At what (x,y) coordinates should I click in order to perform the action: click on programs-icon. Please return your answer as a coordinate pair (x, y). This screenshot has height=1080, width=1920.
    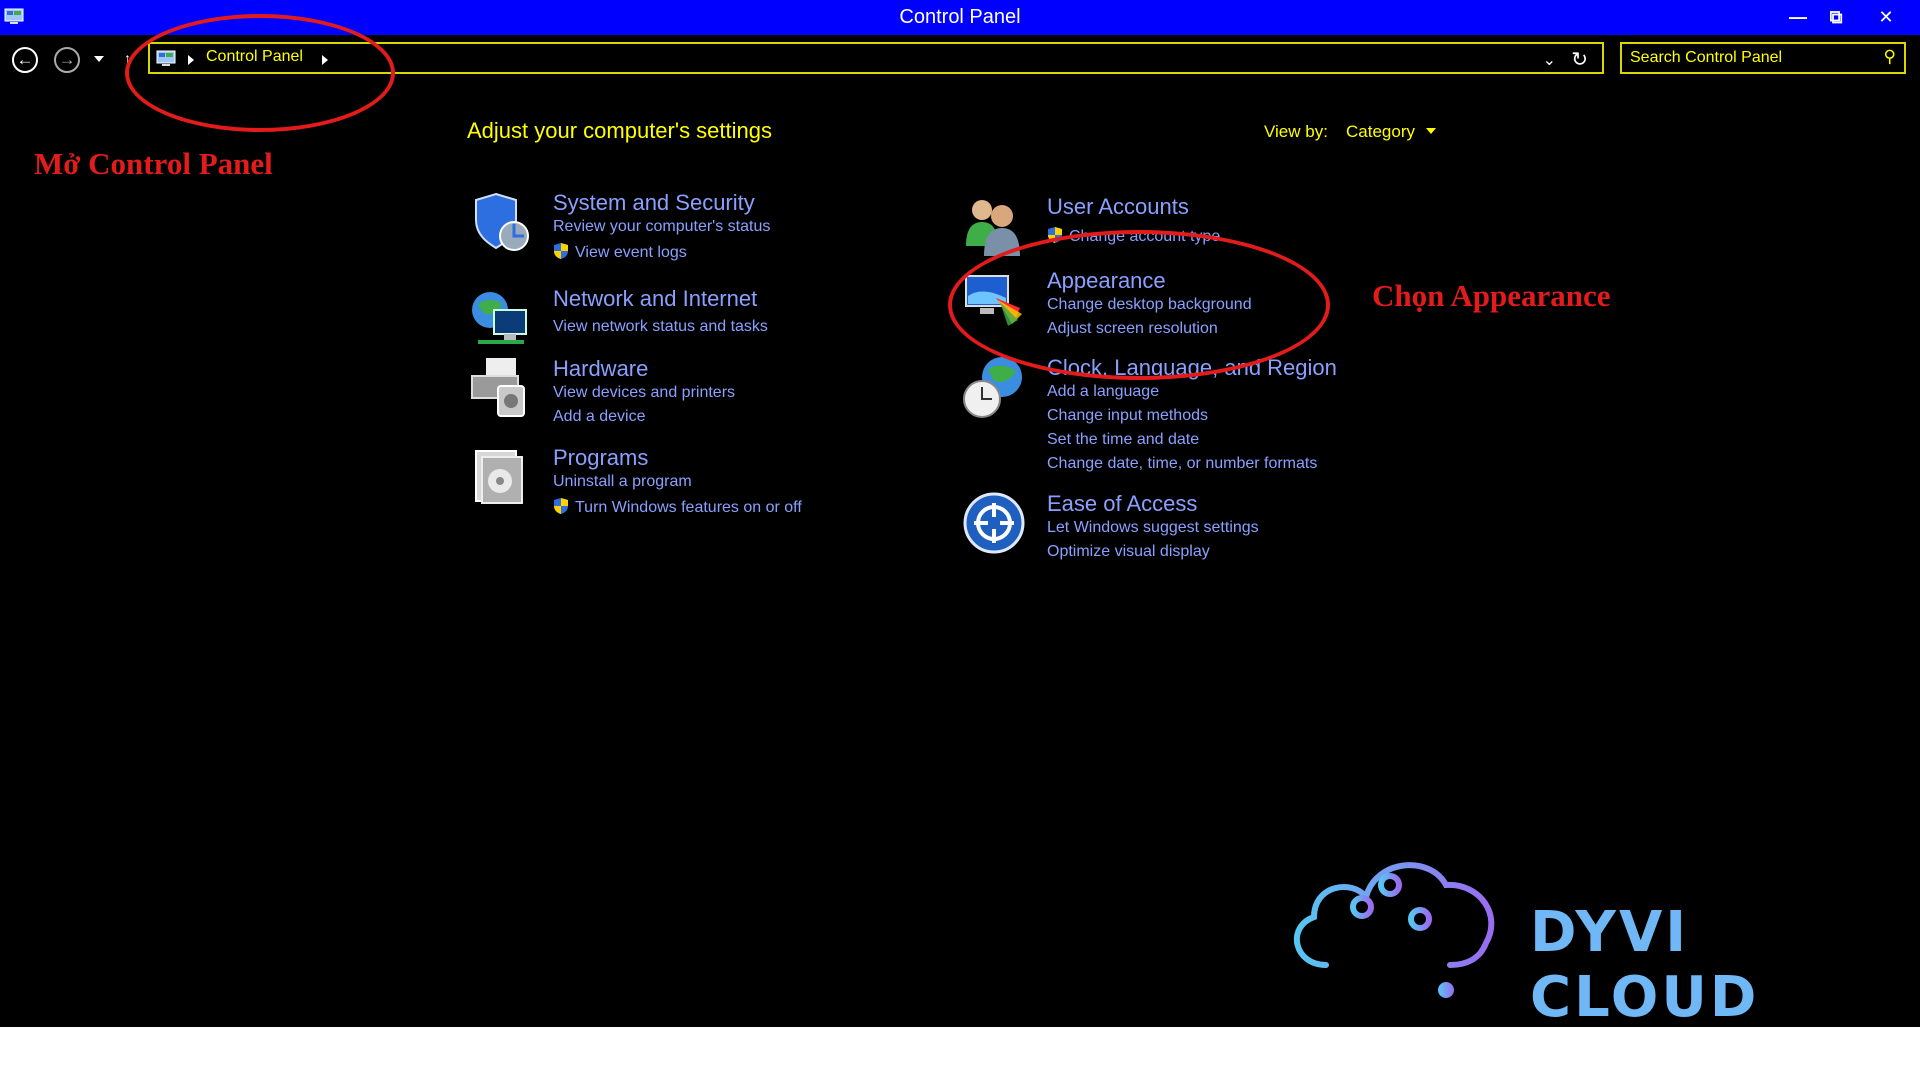
    Looking at the image, I should click on (499, 477).